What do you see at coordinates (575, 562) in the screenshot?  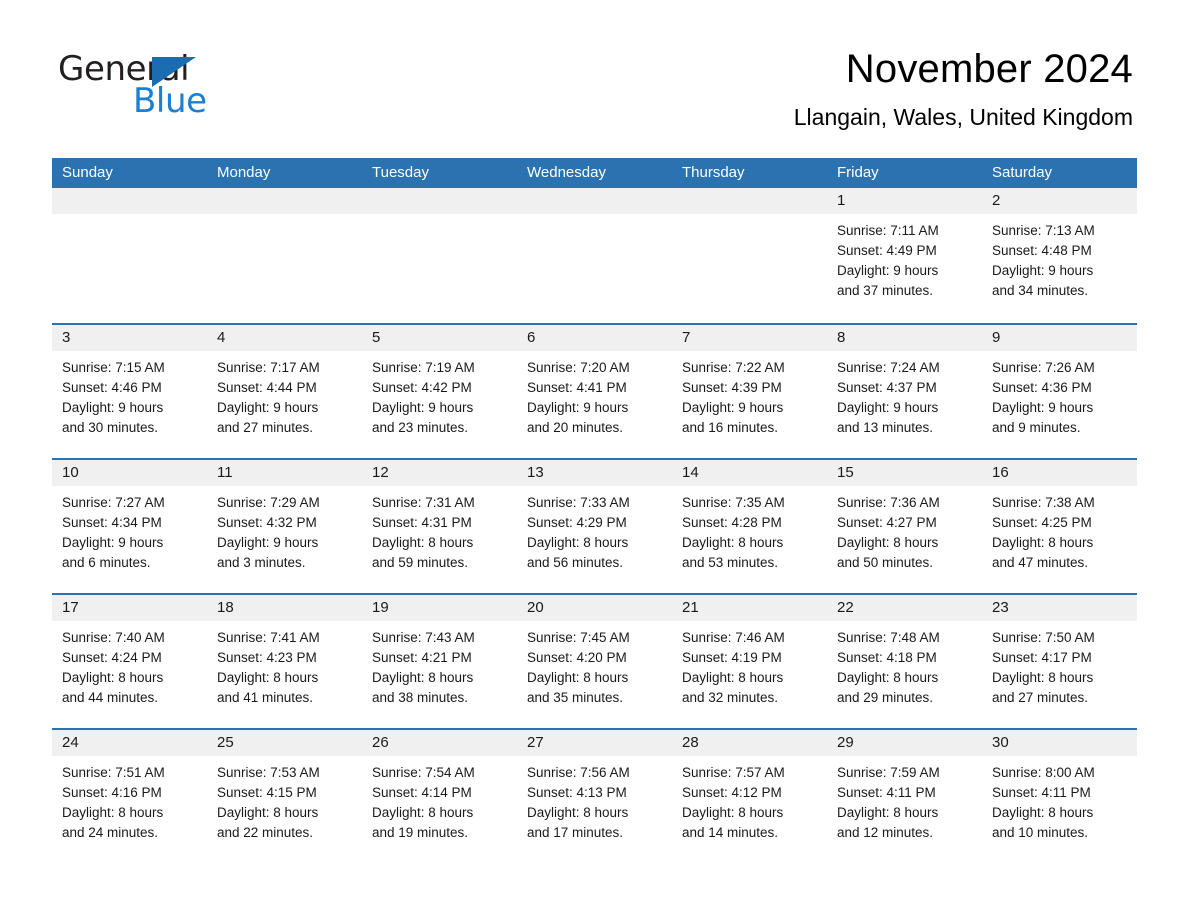 I see `daylight-text-line2: and 56 minutes.` at bounding box center [575, 562].